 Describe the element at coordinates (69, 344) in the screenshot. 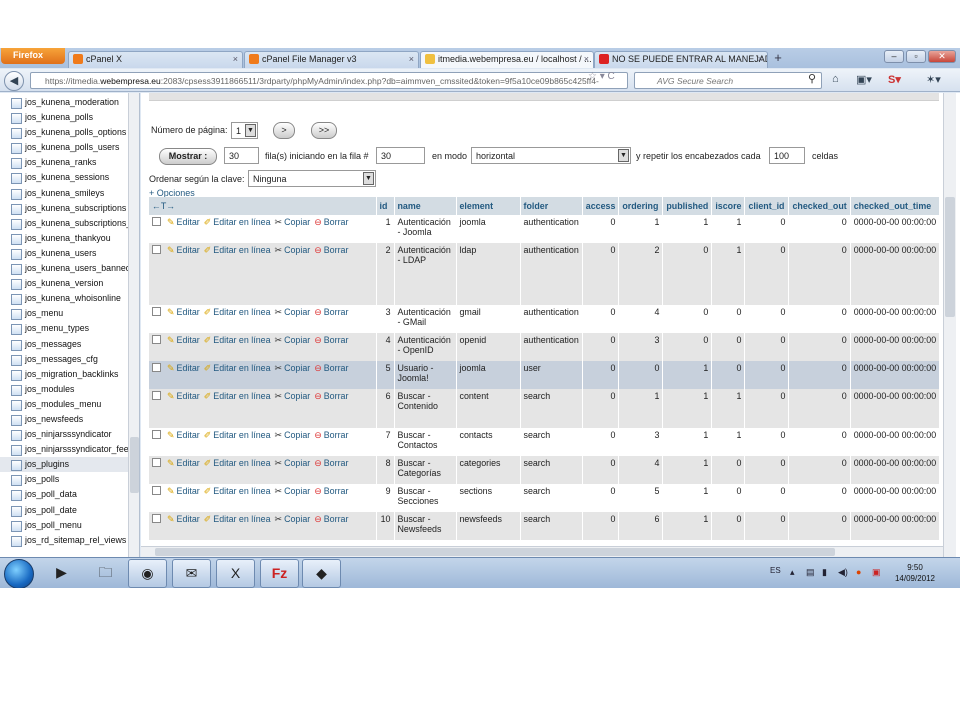

I see `sidebar-table-item: jos_messages` at that location.